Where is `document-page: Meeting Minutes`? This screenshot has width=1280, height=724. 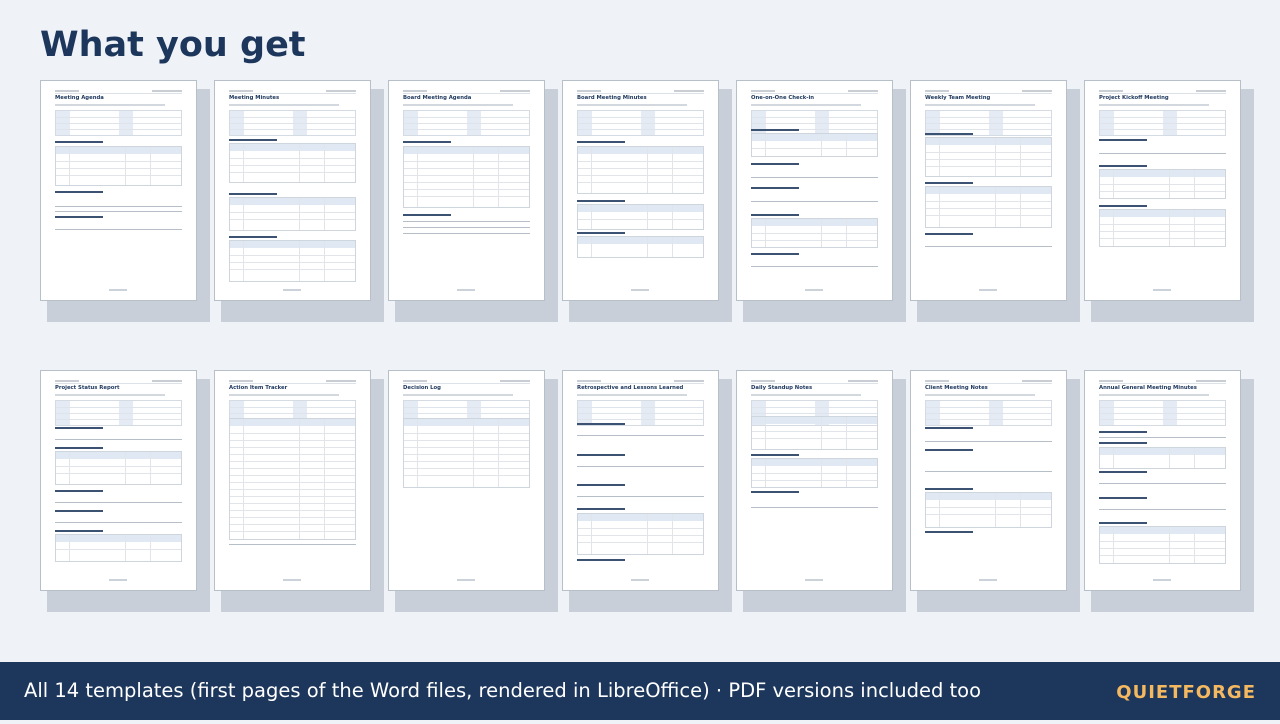
document-page: Meeting Minutes is located at coordinates (292, 190).